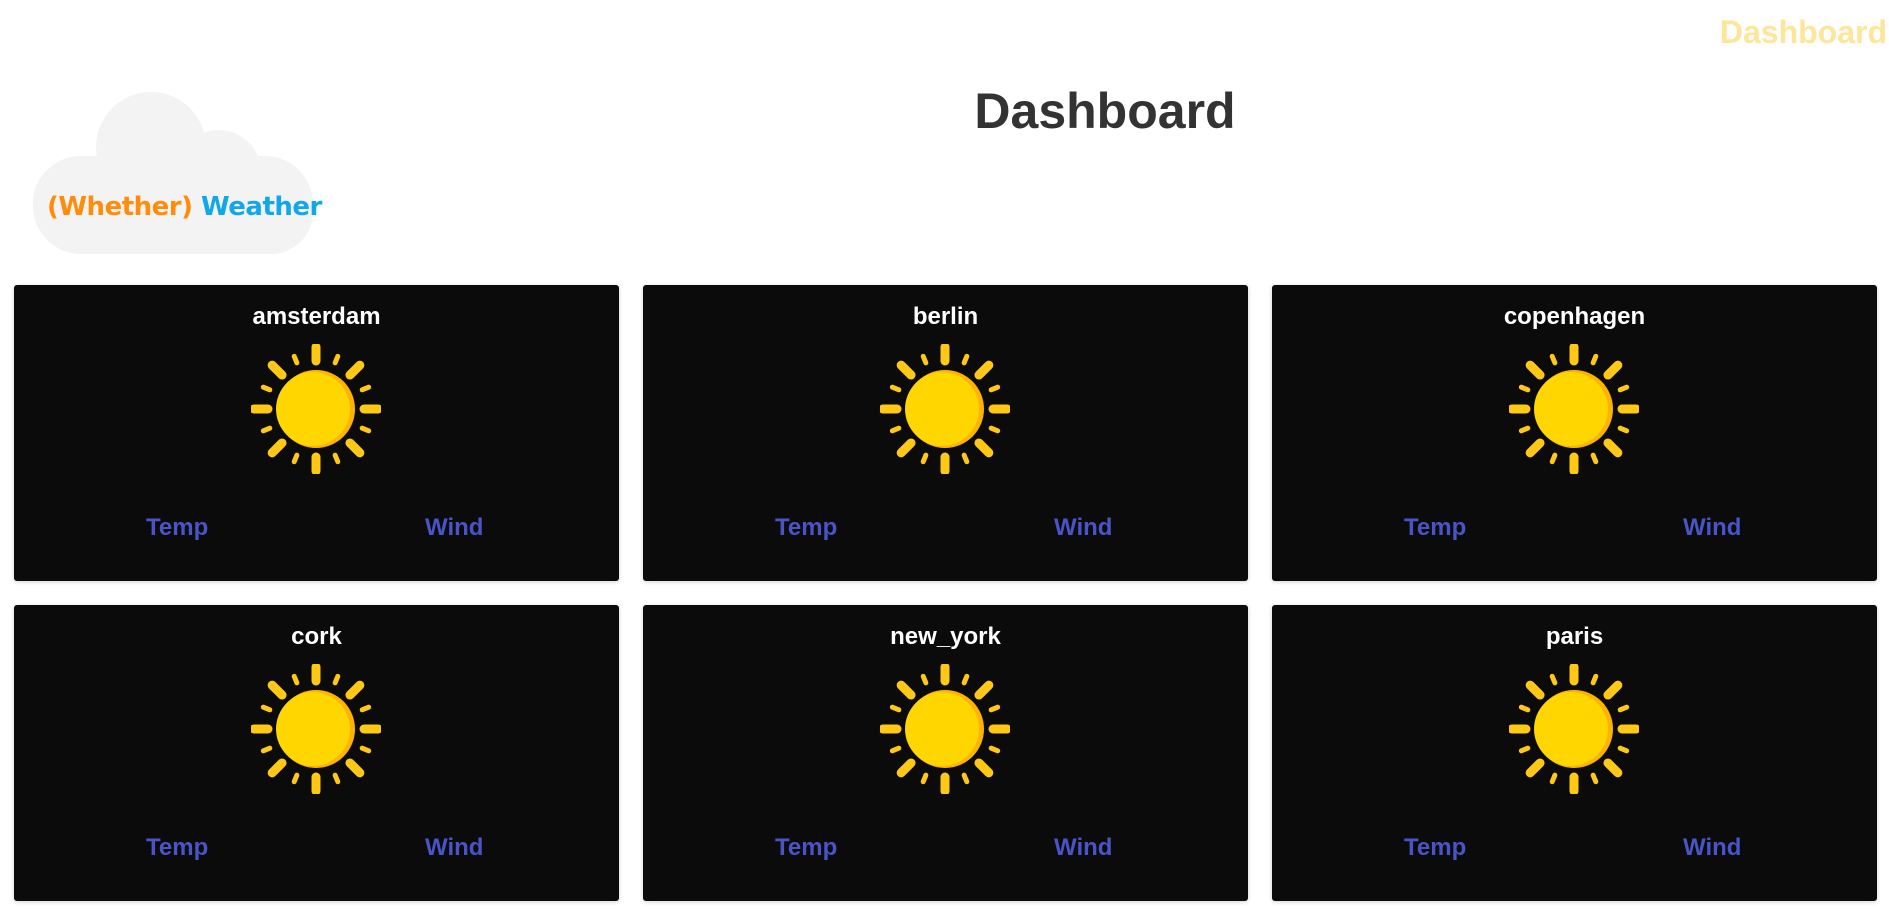  What do you see at coordinates (1574, 316) in the screenshot?
I see `city-name: copenhagen` at bounding box center [1574, 316].